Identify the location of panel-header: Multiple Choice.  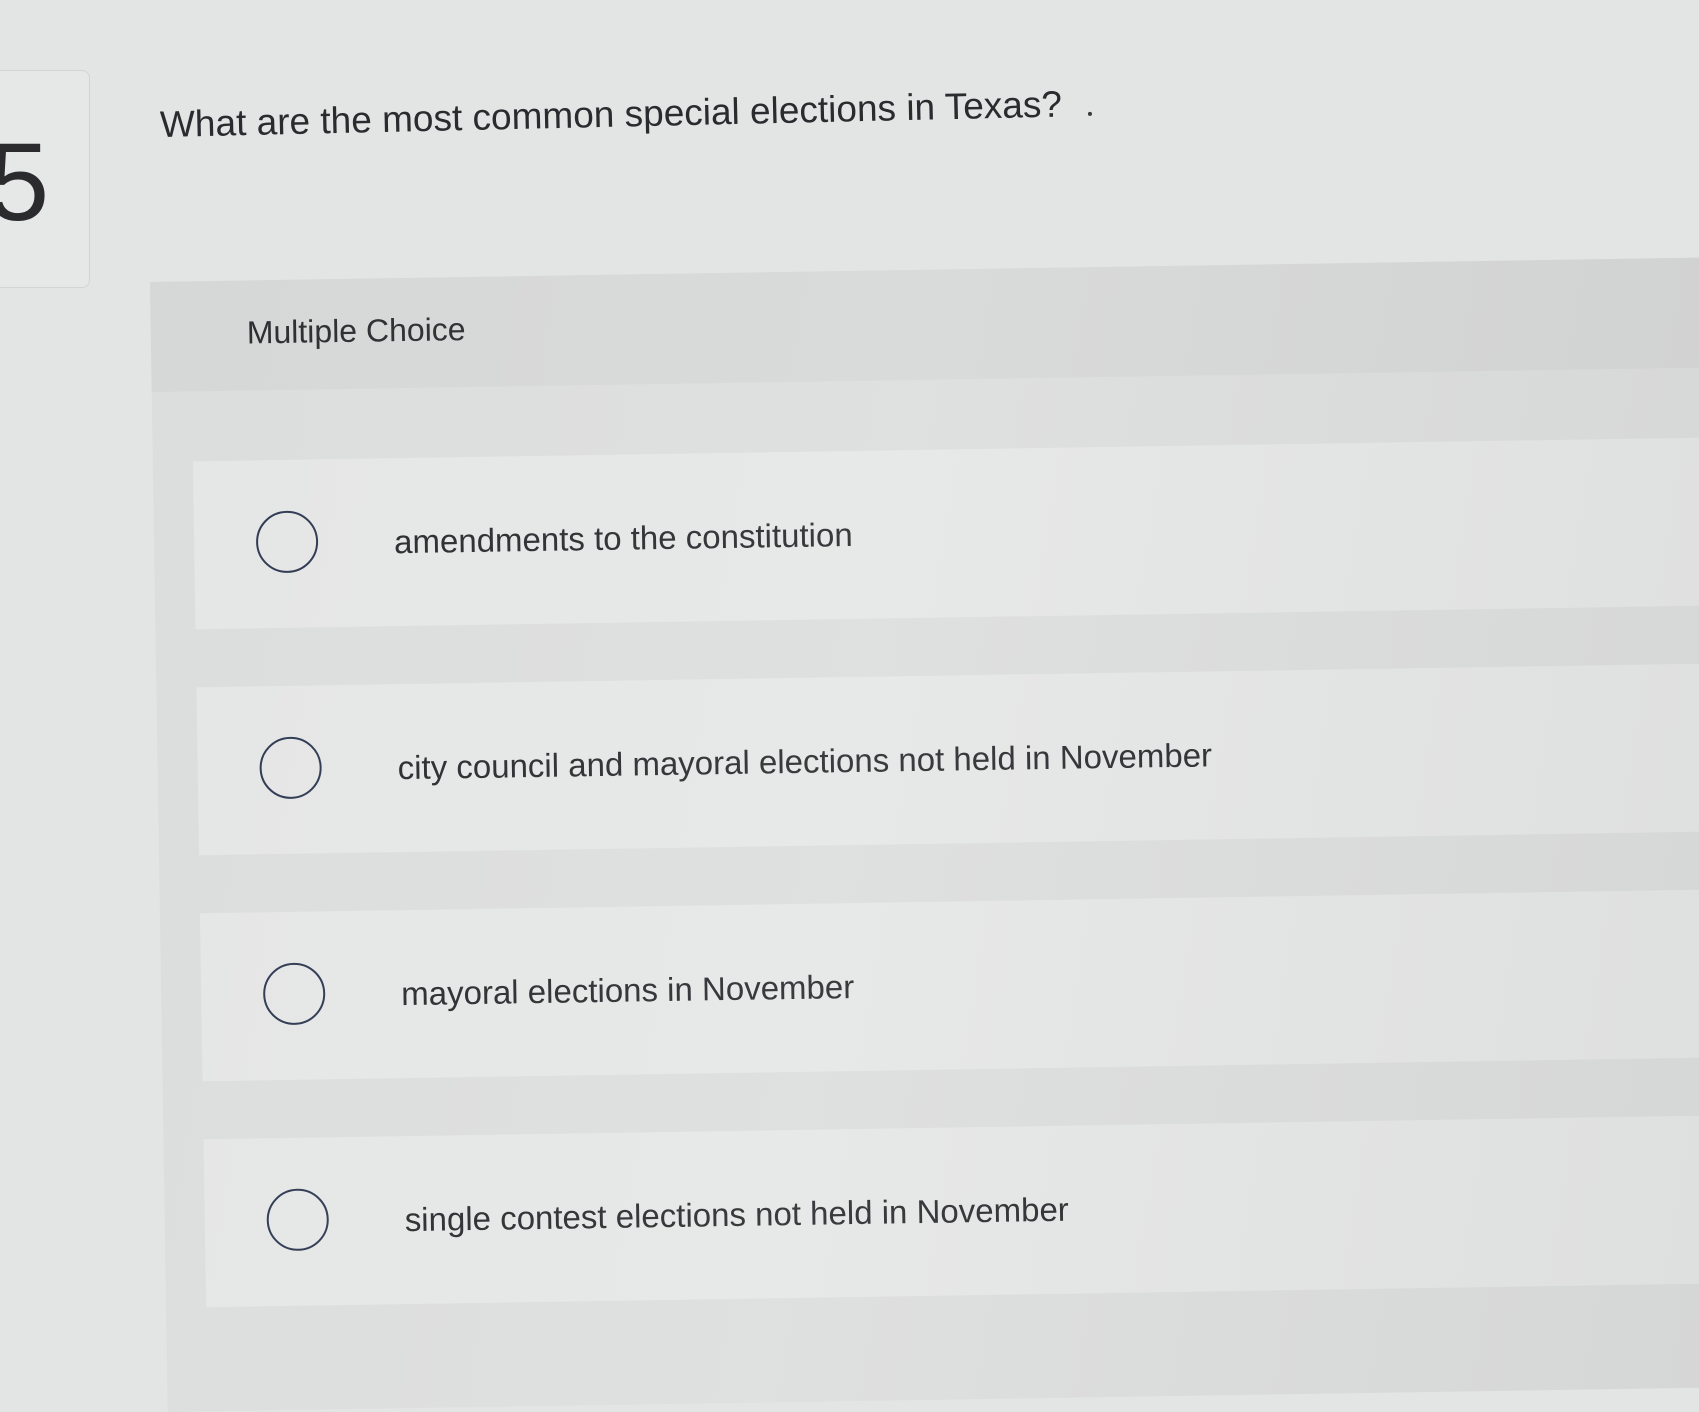
(924, 324).